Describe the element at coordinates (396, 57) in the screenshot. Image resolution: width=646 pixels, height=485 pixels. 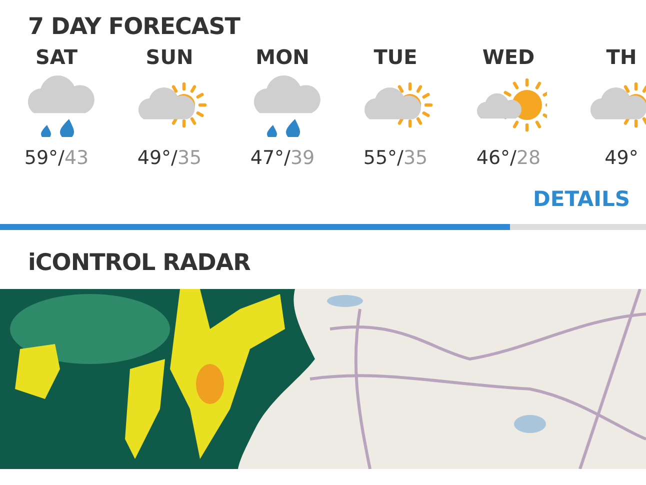
I see `day-label: TUE` at that location.